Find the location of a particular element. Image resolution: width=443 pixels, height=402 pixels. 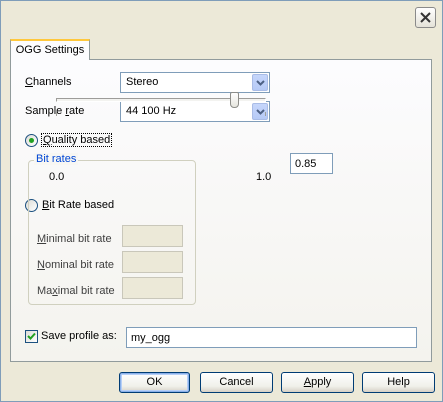

quality-slider-thumb is located at coordinates (234, 100).